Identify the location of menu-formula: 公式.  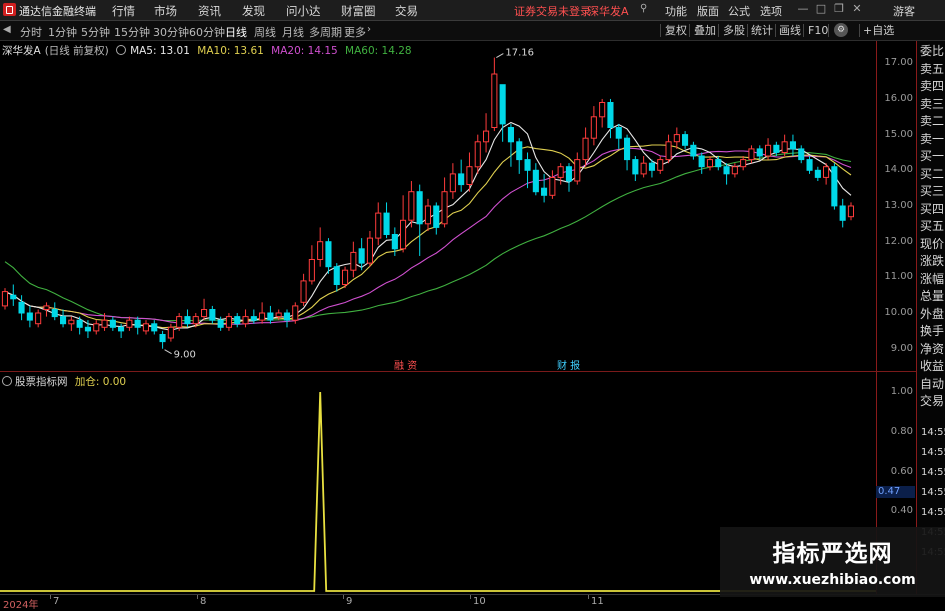
(739, 11).